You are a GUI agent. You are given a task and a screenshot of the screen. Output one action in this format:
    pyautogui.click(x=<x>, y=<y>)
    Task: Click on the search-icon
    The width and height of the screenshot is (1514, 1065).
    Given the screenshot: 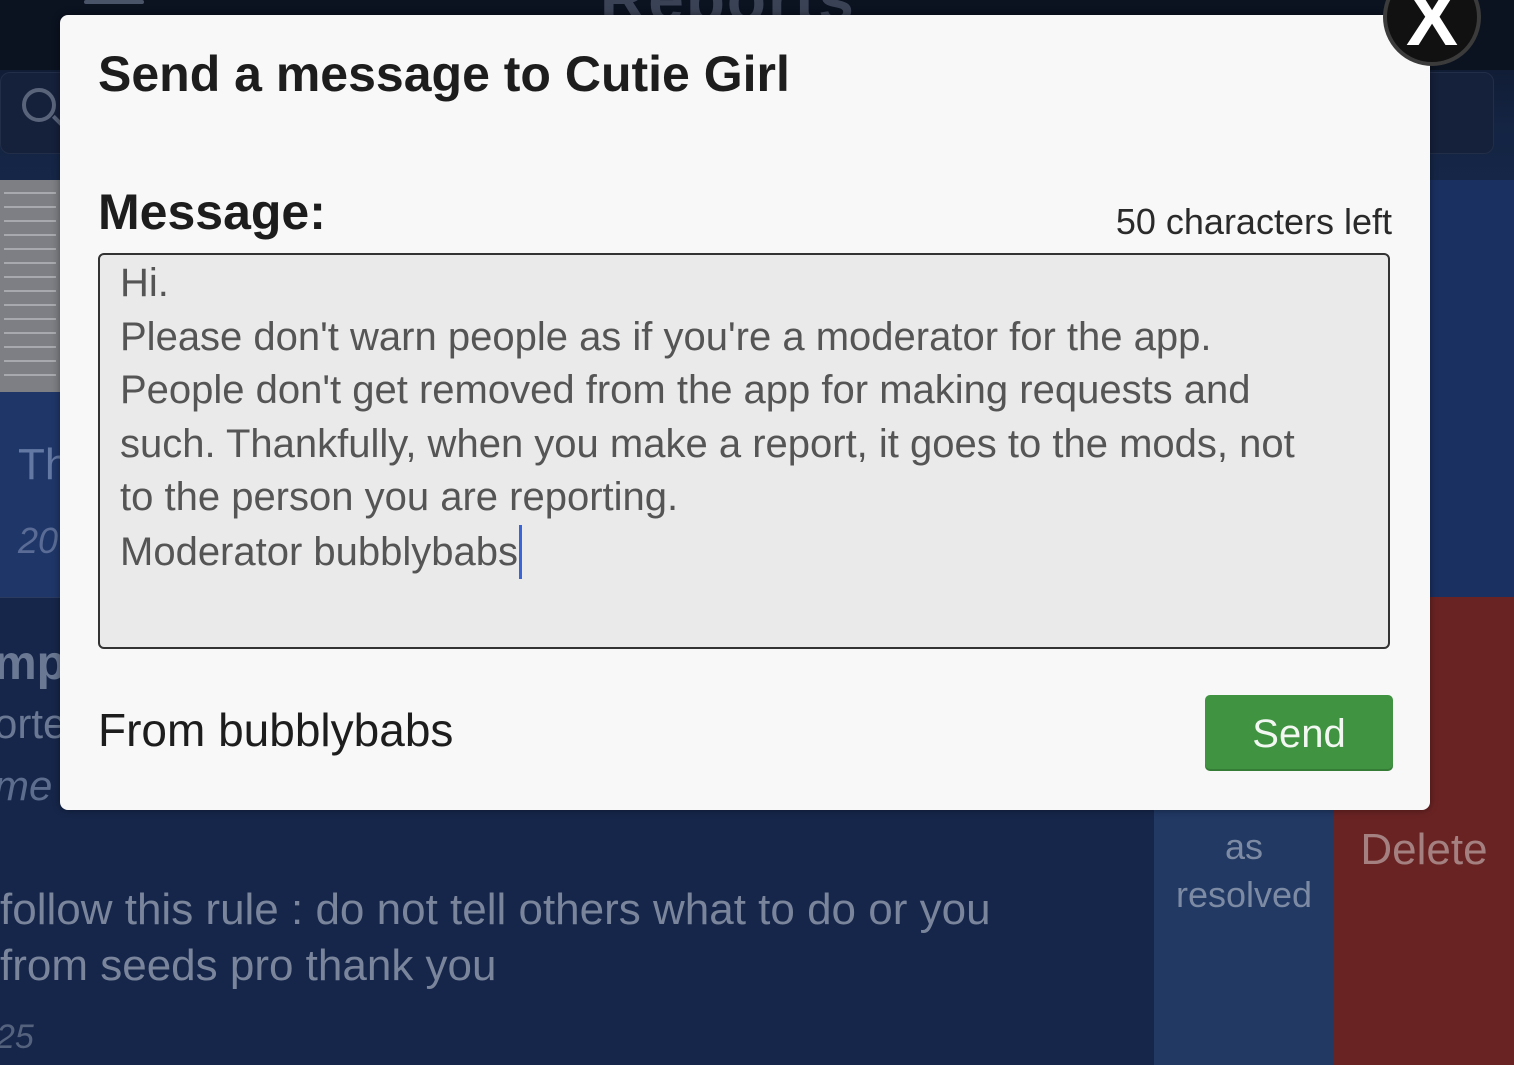 What is the action you would take?
    pyautogui.click(x=39, y=105)
    